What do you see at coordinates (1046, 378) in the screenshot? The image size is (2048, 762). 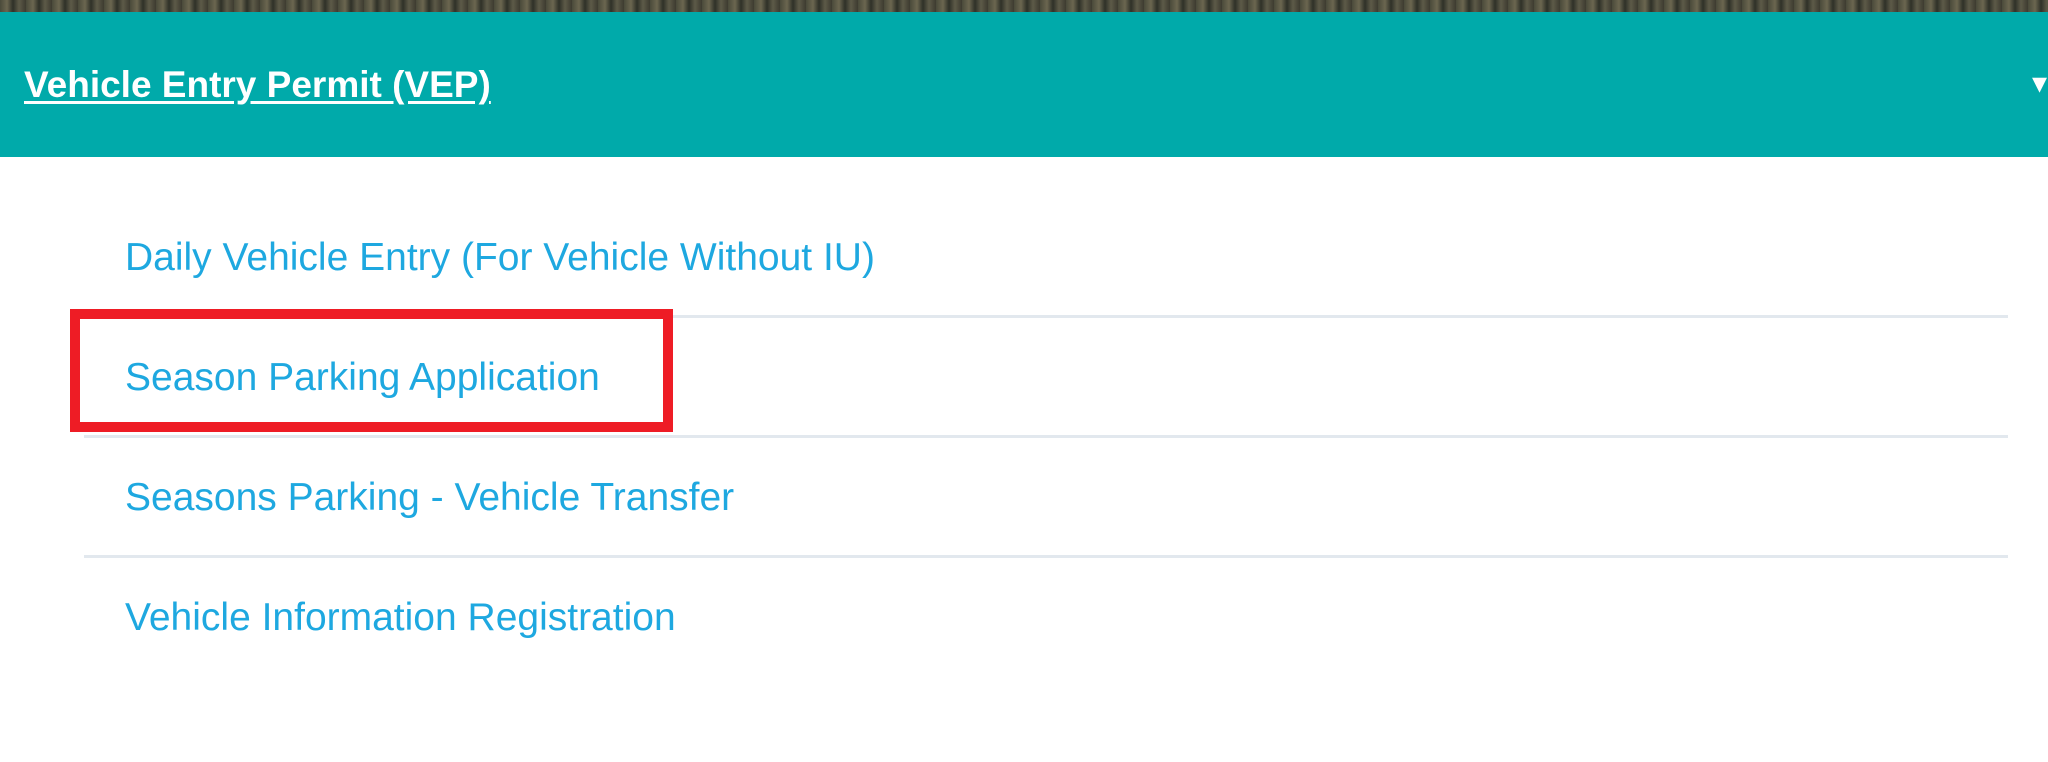 I see `list-item: Season Parking Application` at bounding box center [1046, 378].